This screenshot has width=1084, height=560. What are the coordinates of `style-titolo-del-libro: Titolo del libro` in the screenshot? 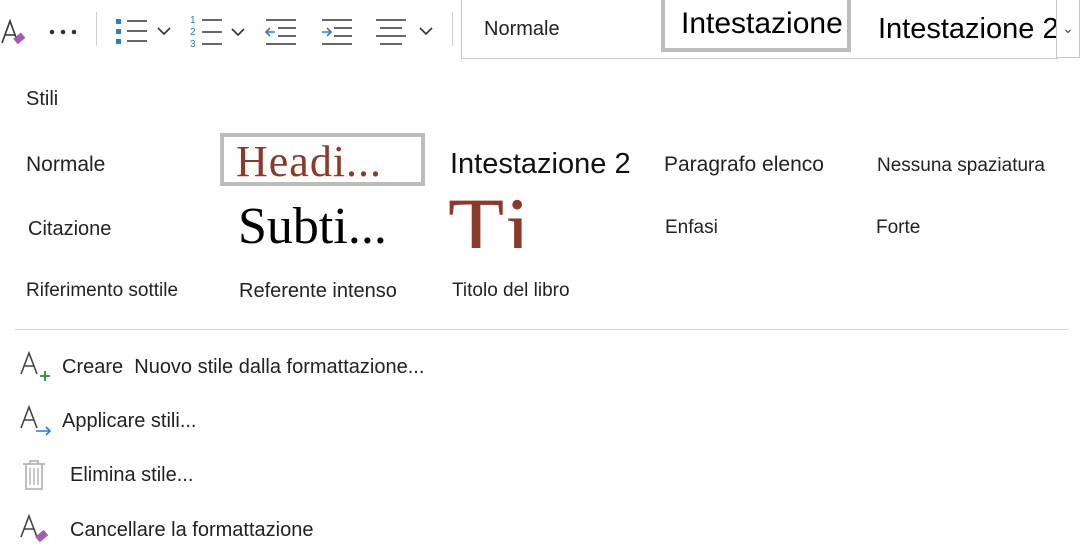 It's located at (511, 291).